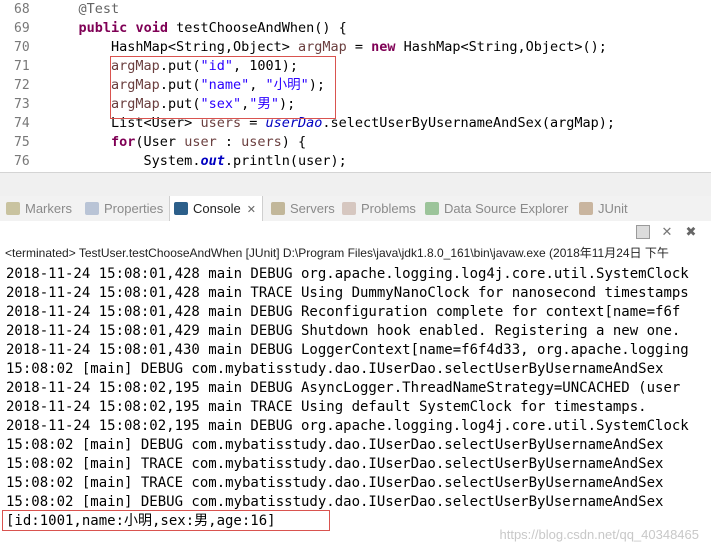  I want to click on tab-label: Console, so click(217, 208).